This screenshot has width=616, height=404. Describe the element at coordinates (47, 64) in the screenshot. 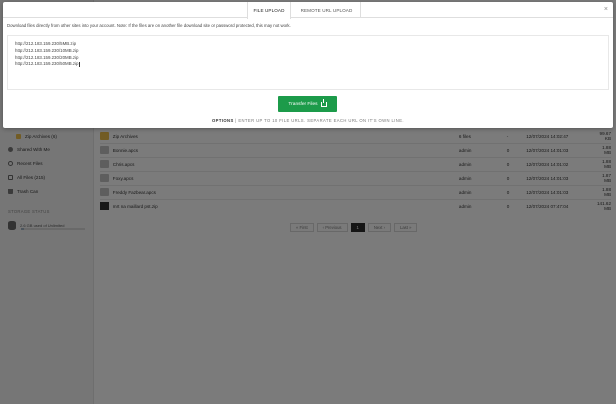

I see `url-line-text: http://212.183.159.230/50MB.zip` at that location.